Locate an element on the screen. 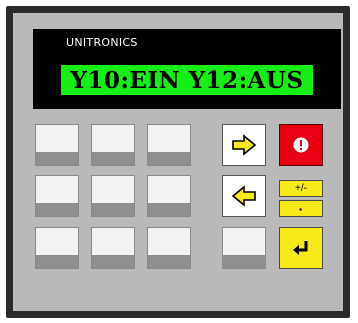 This screenshot has width=358, height=323. numeric-key-r2c3 is located at coordinates (169, 196).